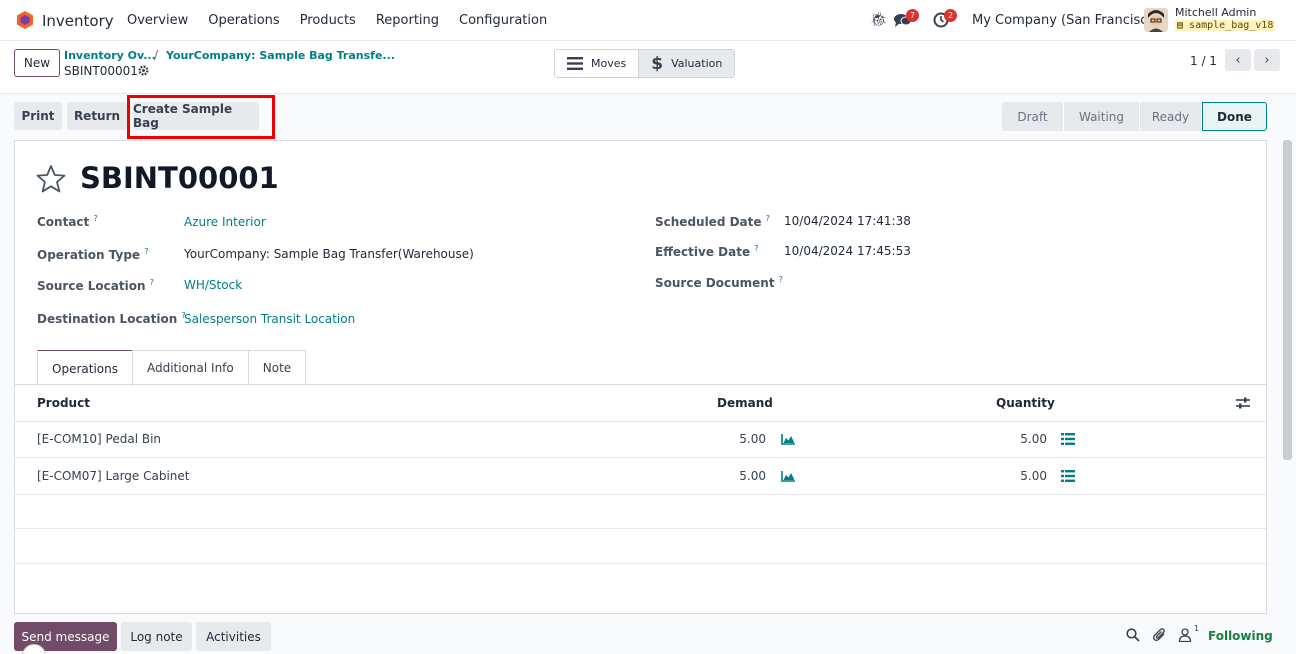 This screenshot has width=1296, height=654. I want to click on pager-value: 1 / 1, so click(1203, 61).